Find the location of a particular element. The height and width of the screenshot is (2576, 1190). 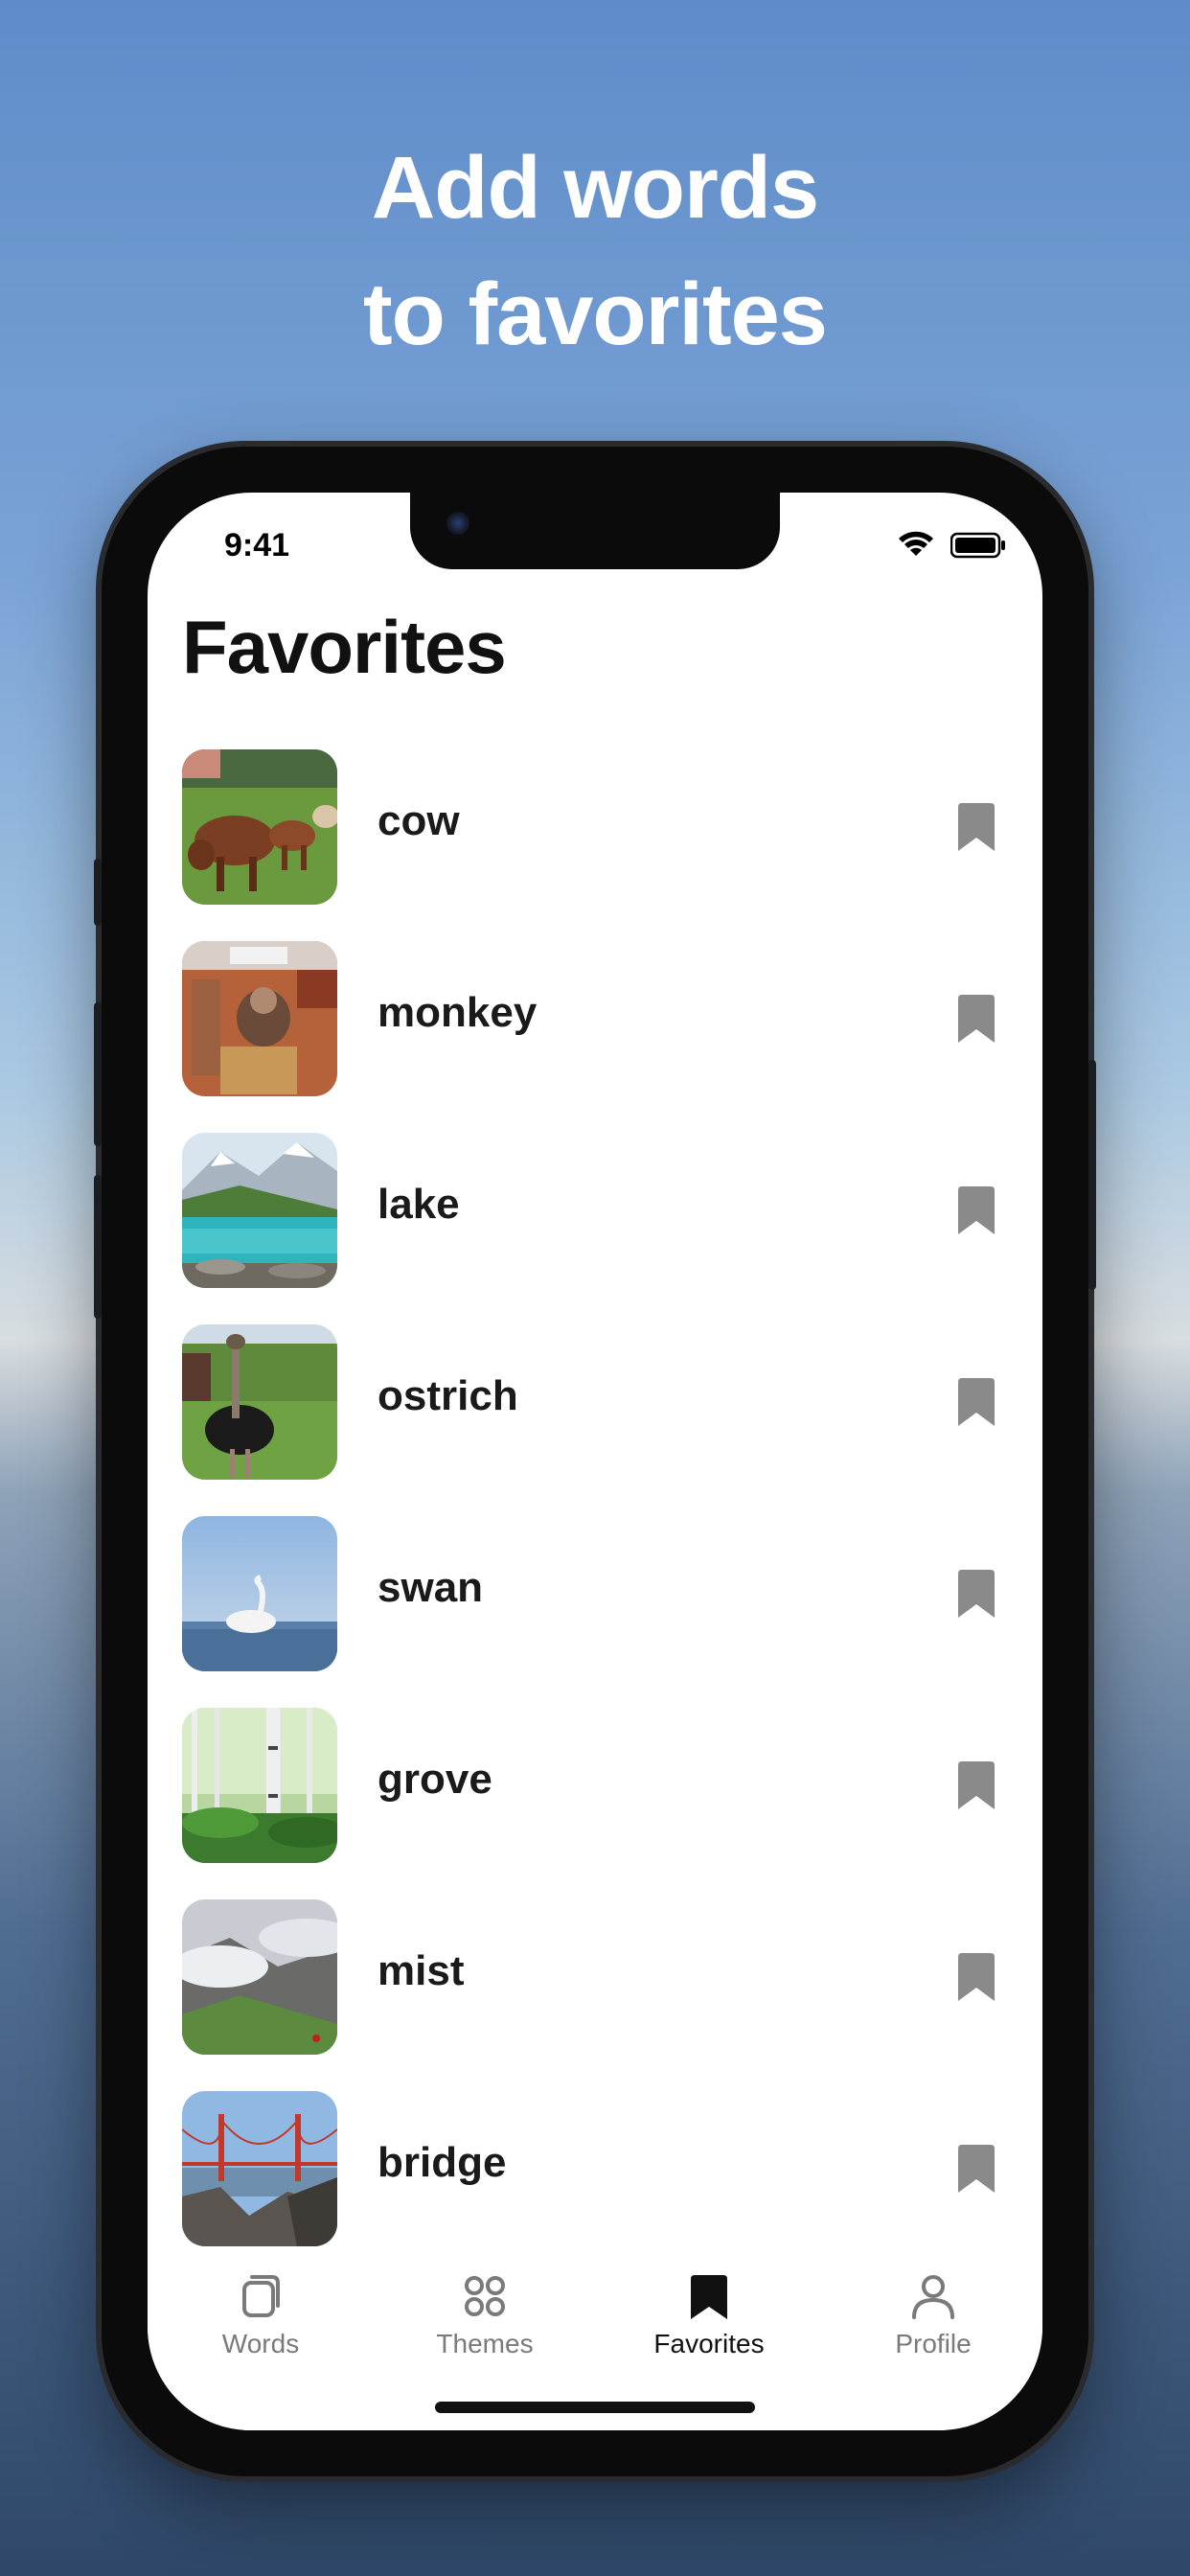

headline-line-1: Add words is located at coordinates (595, 188).